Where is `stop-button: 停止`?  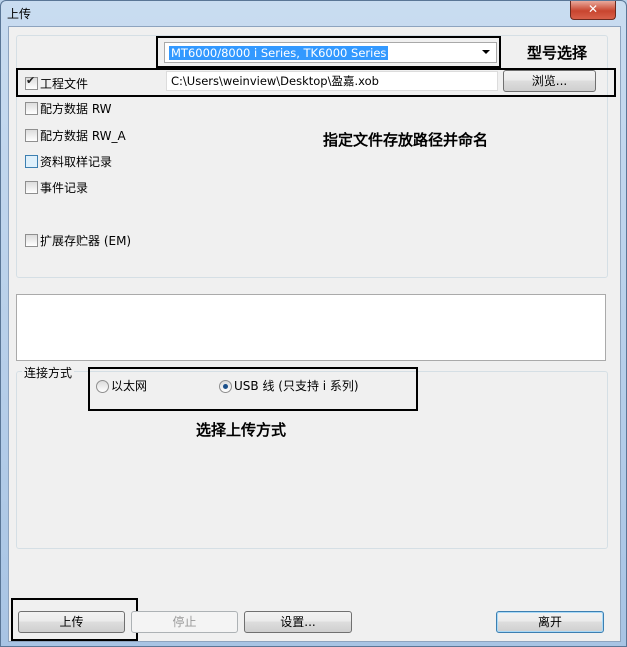 stop-button: 停止 is located at coordinates (184, 622).